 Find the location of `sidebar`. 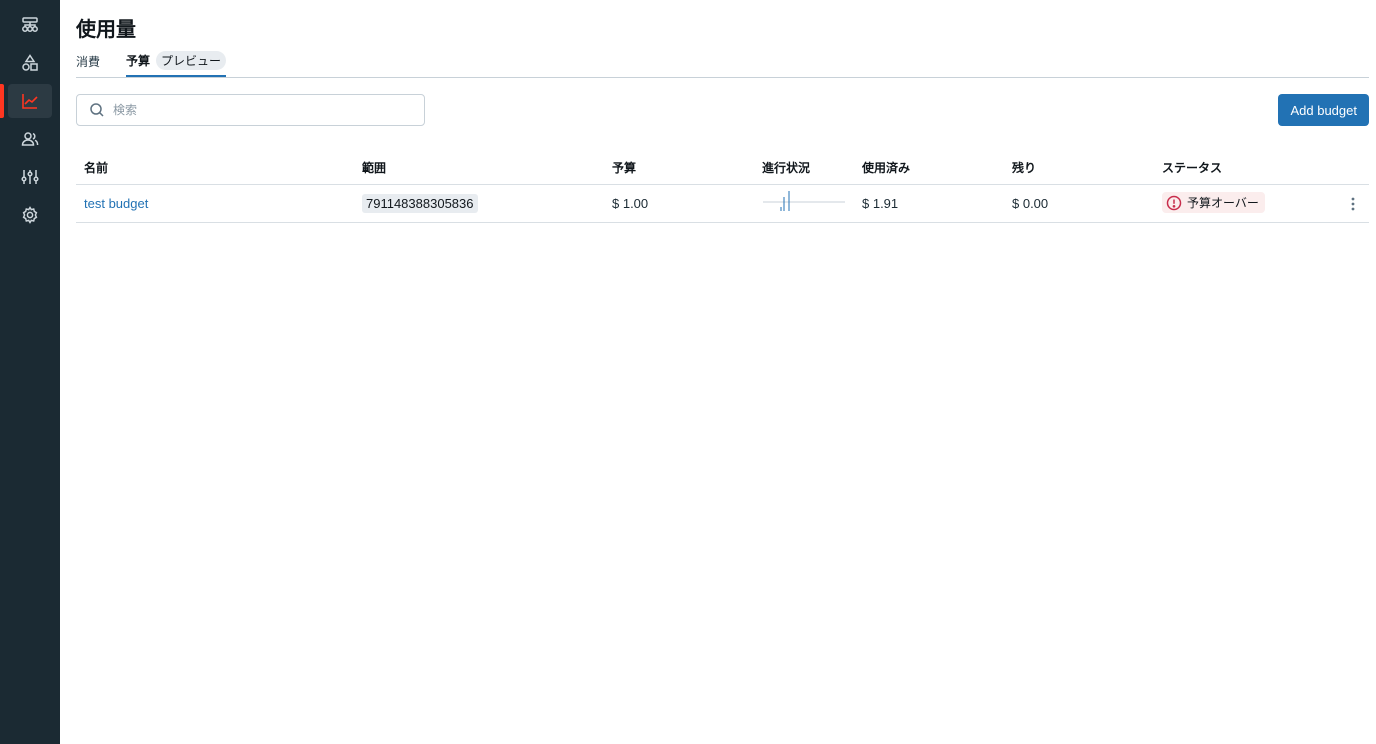

sidebar is located at coordinates (30, 372).